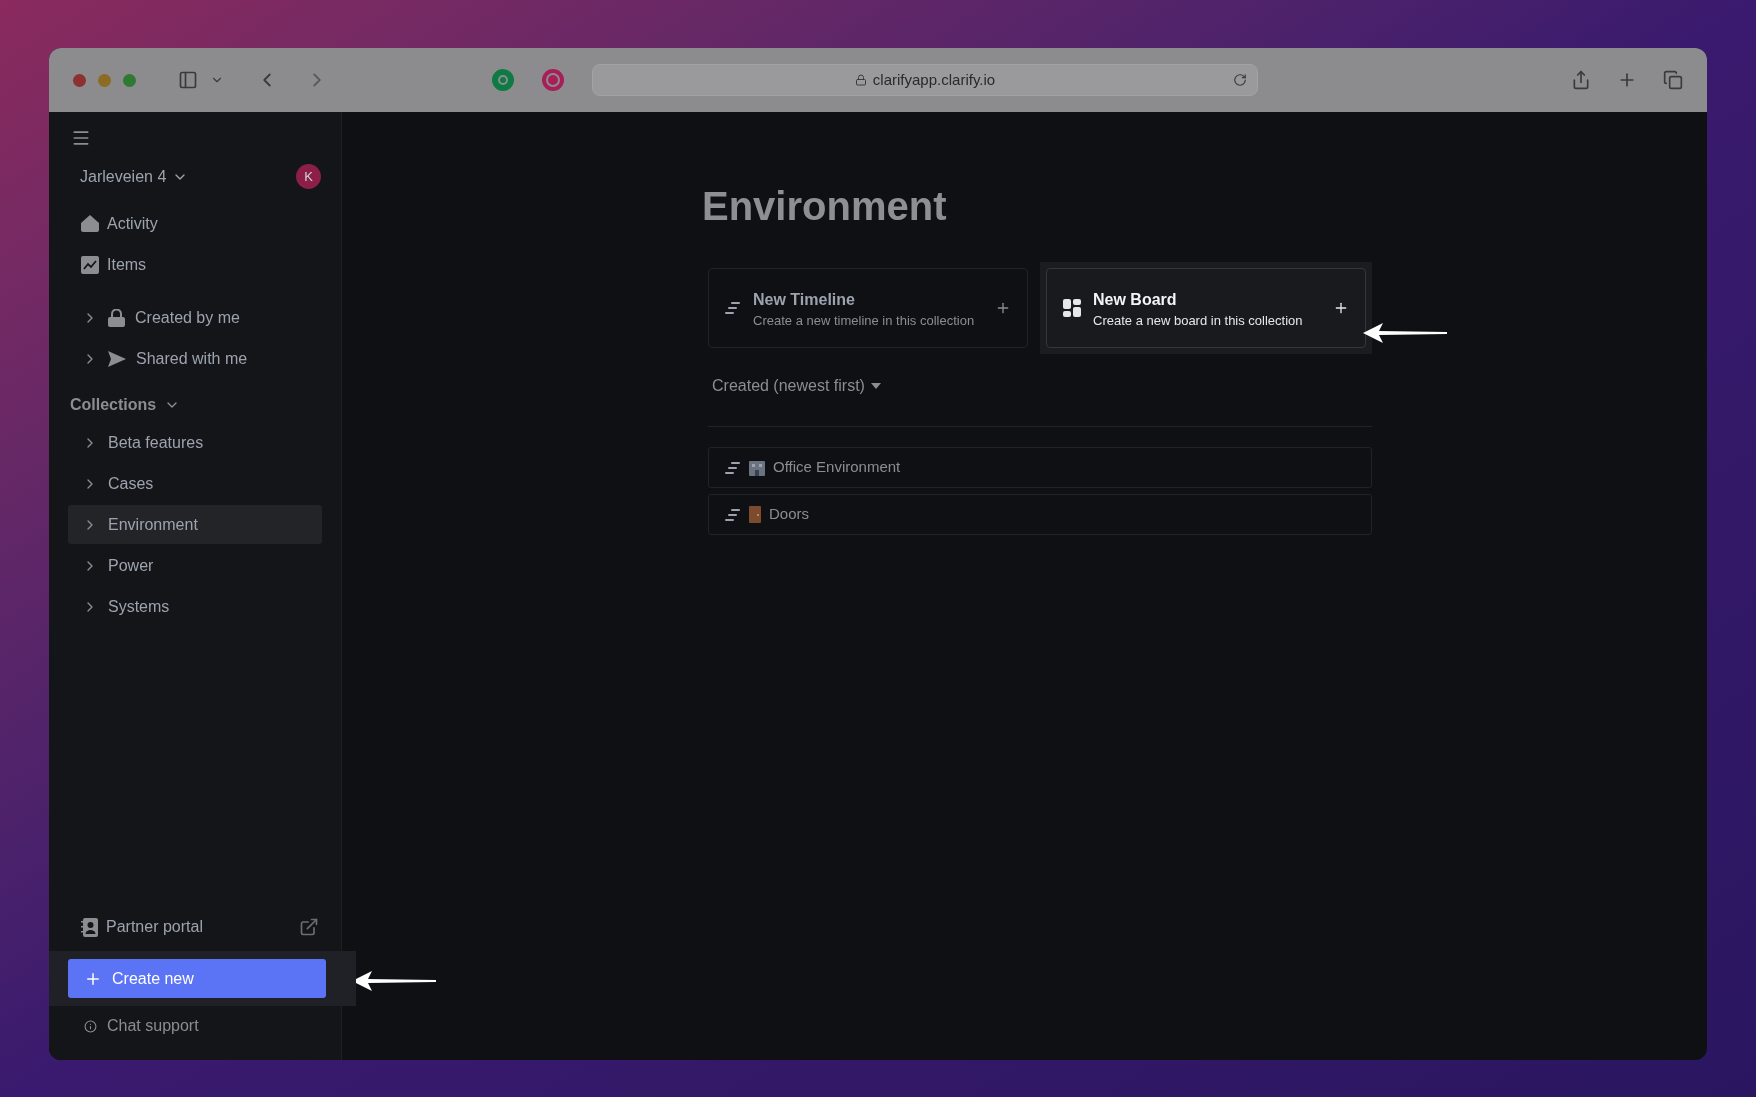 Image resolution: width=1756 pixels, height=1097 pixels. Describe the element at coordinates (153, 1026) in the screenshot. I see `chat-support-link: Chat support` at that location.